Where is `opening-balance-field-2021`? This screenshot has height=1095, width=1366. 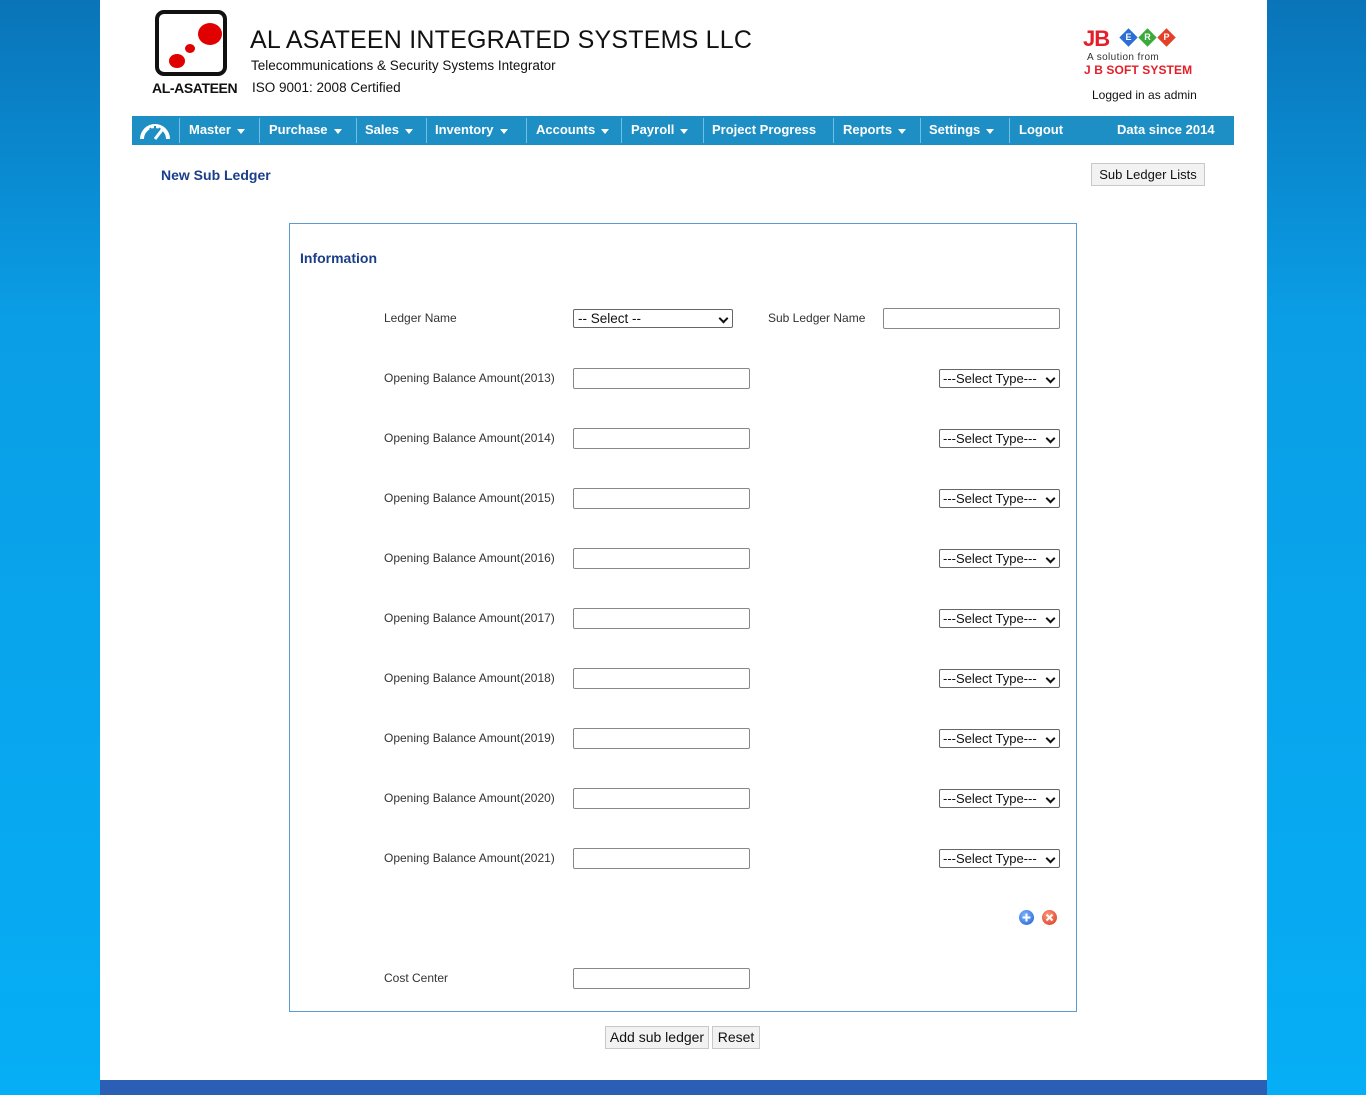
opening-balance-field-2021 is located at coordinates (661, 858).